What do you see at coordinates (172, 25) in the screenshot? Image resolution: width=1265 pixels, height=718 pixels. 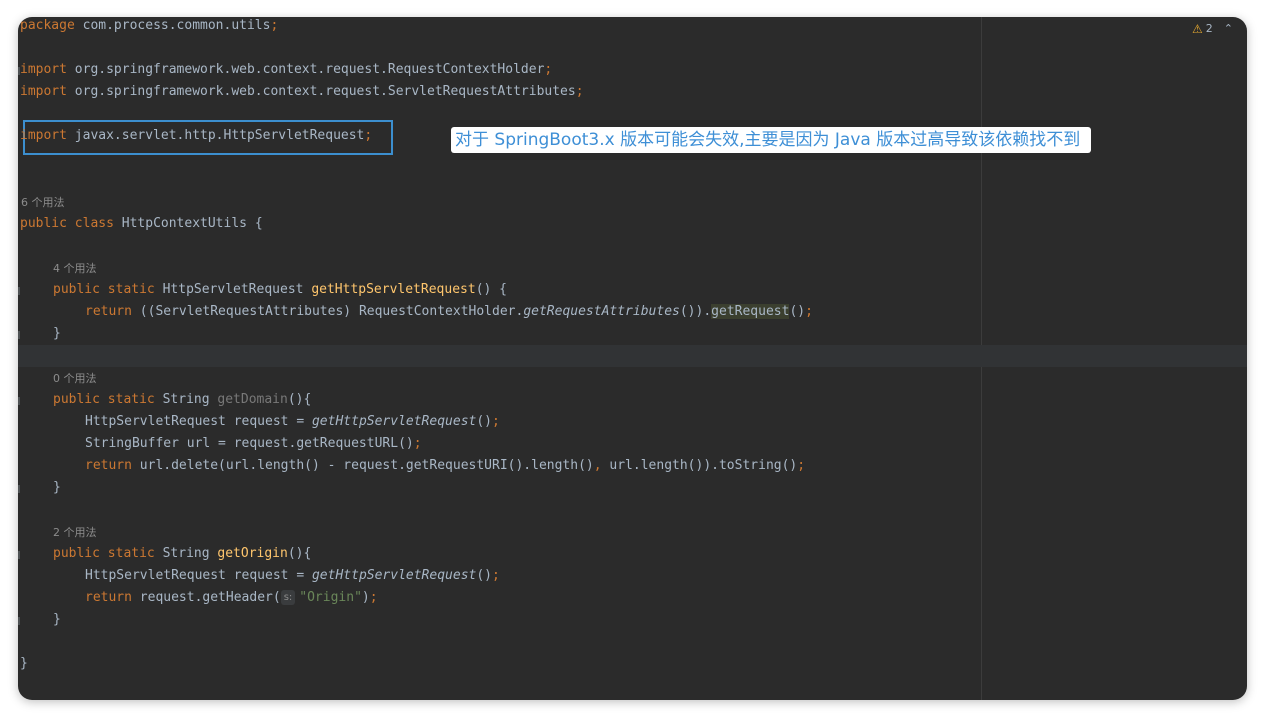 I see `code-text: com.process.common.utils` at bounding box center [172, 25].